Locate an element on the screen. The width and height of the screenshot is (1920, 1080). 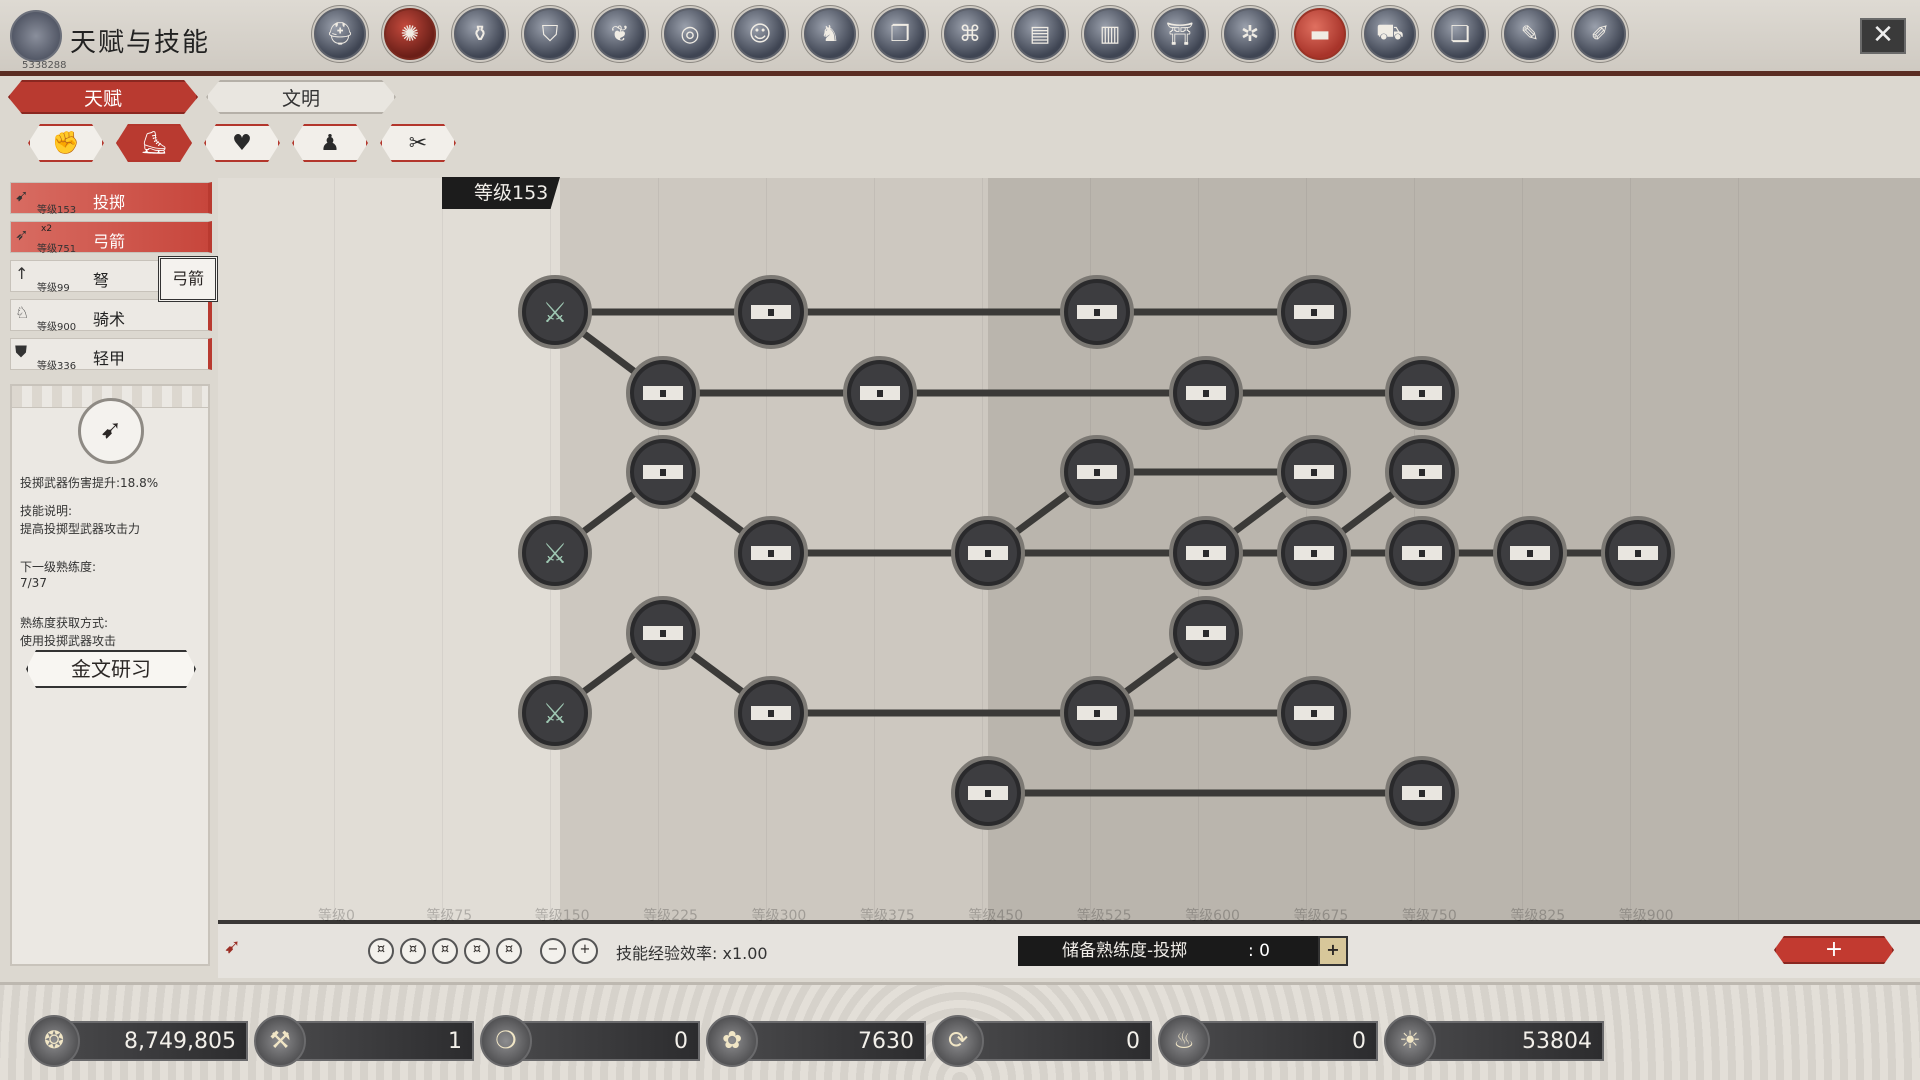
skill-level: 等级99 is located at coordinates (53, 288).